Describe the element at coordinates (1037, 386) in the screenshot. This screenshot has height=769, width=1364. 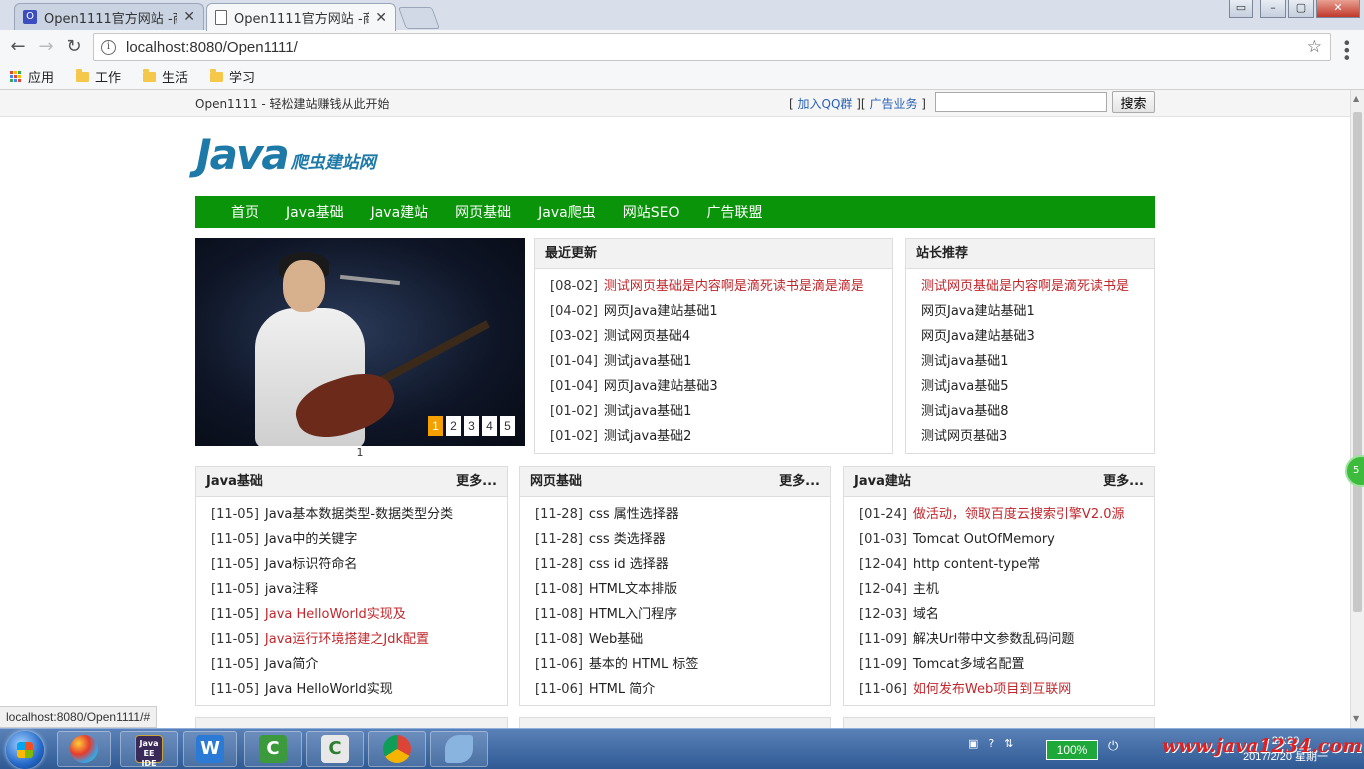
I see `list-item: 测试java基础5` at that location.